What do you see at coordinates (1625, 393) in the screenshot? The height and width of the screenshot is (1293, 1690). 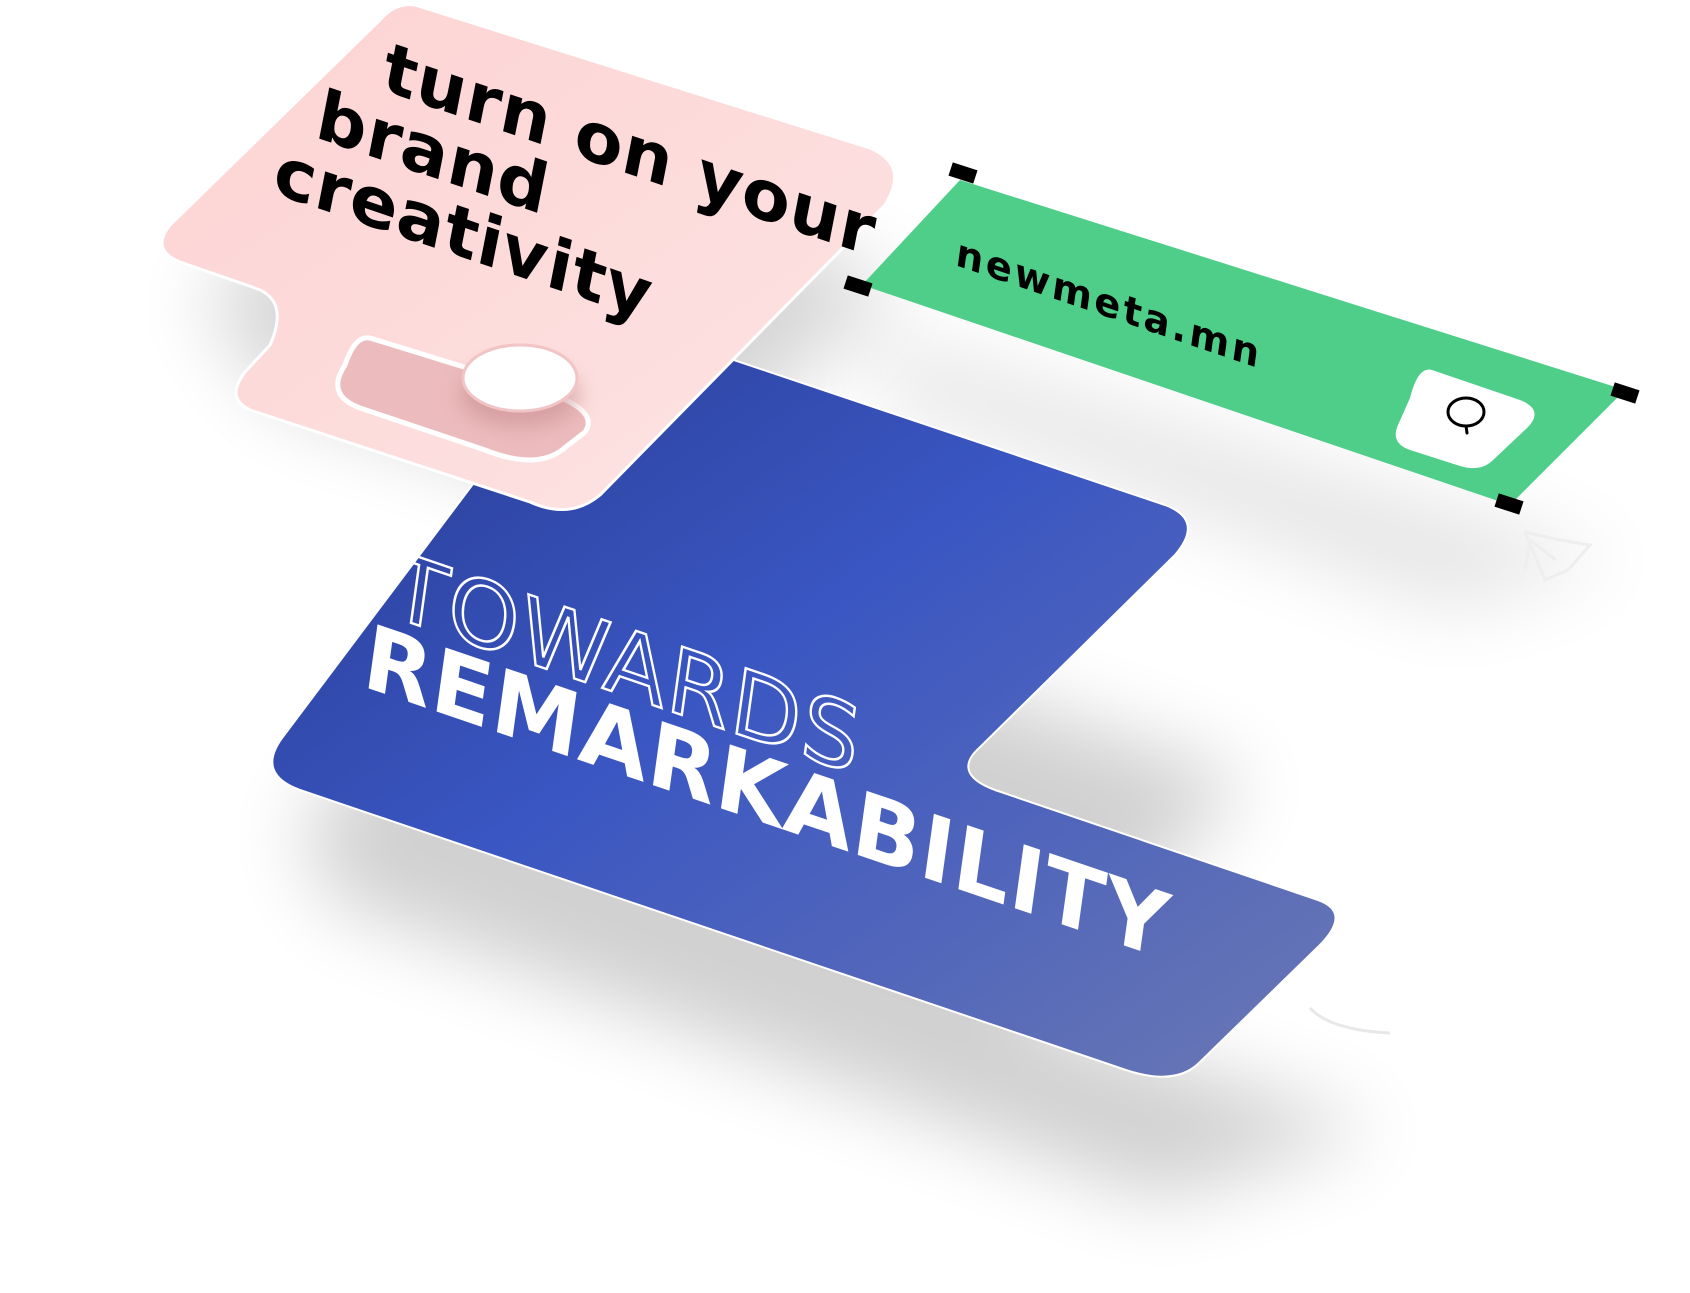 I see `selection-handle-right` at bounding box center [1625, 393].